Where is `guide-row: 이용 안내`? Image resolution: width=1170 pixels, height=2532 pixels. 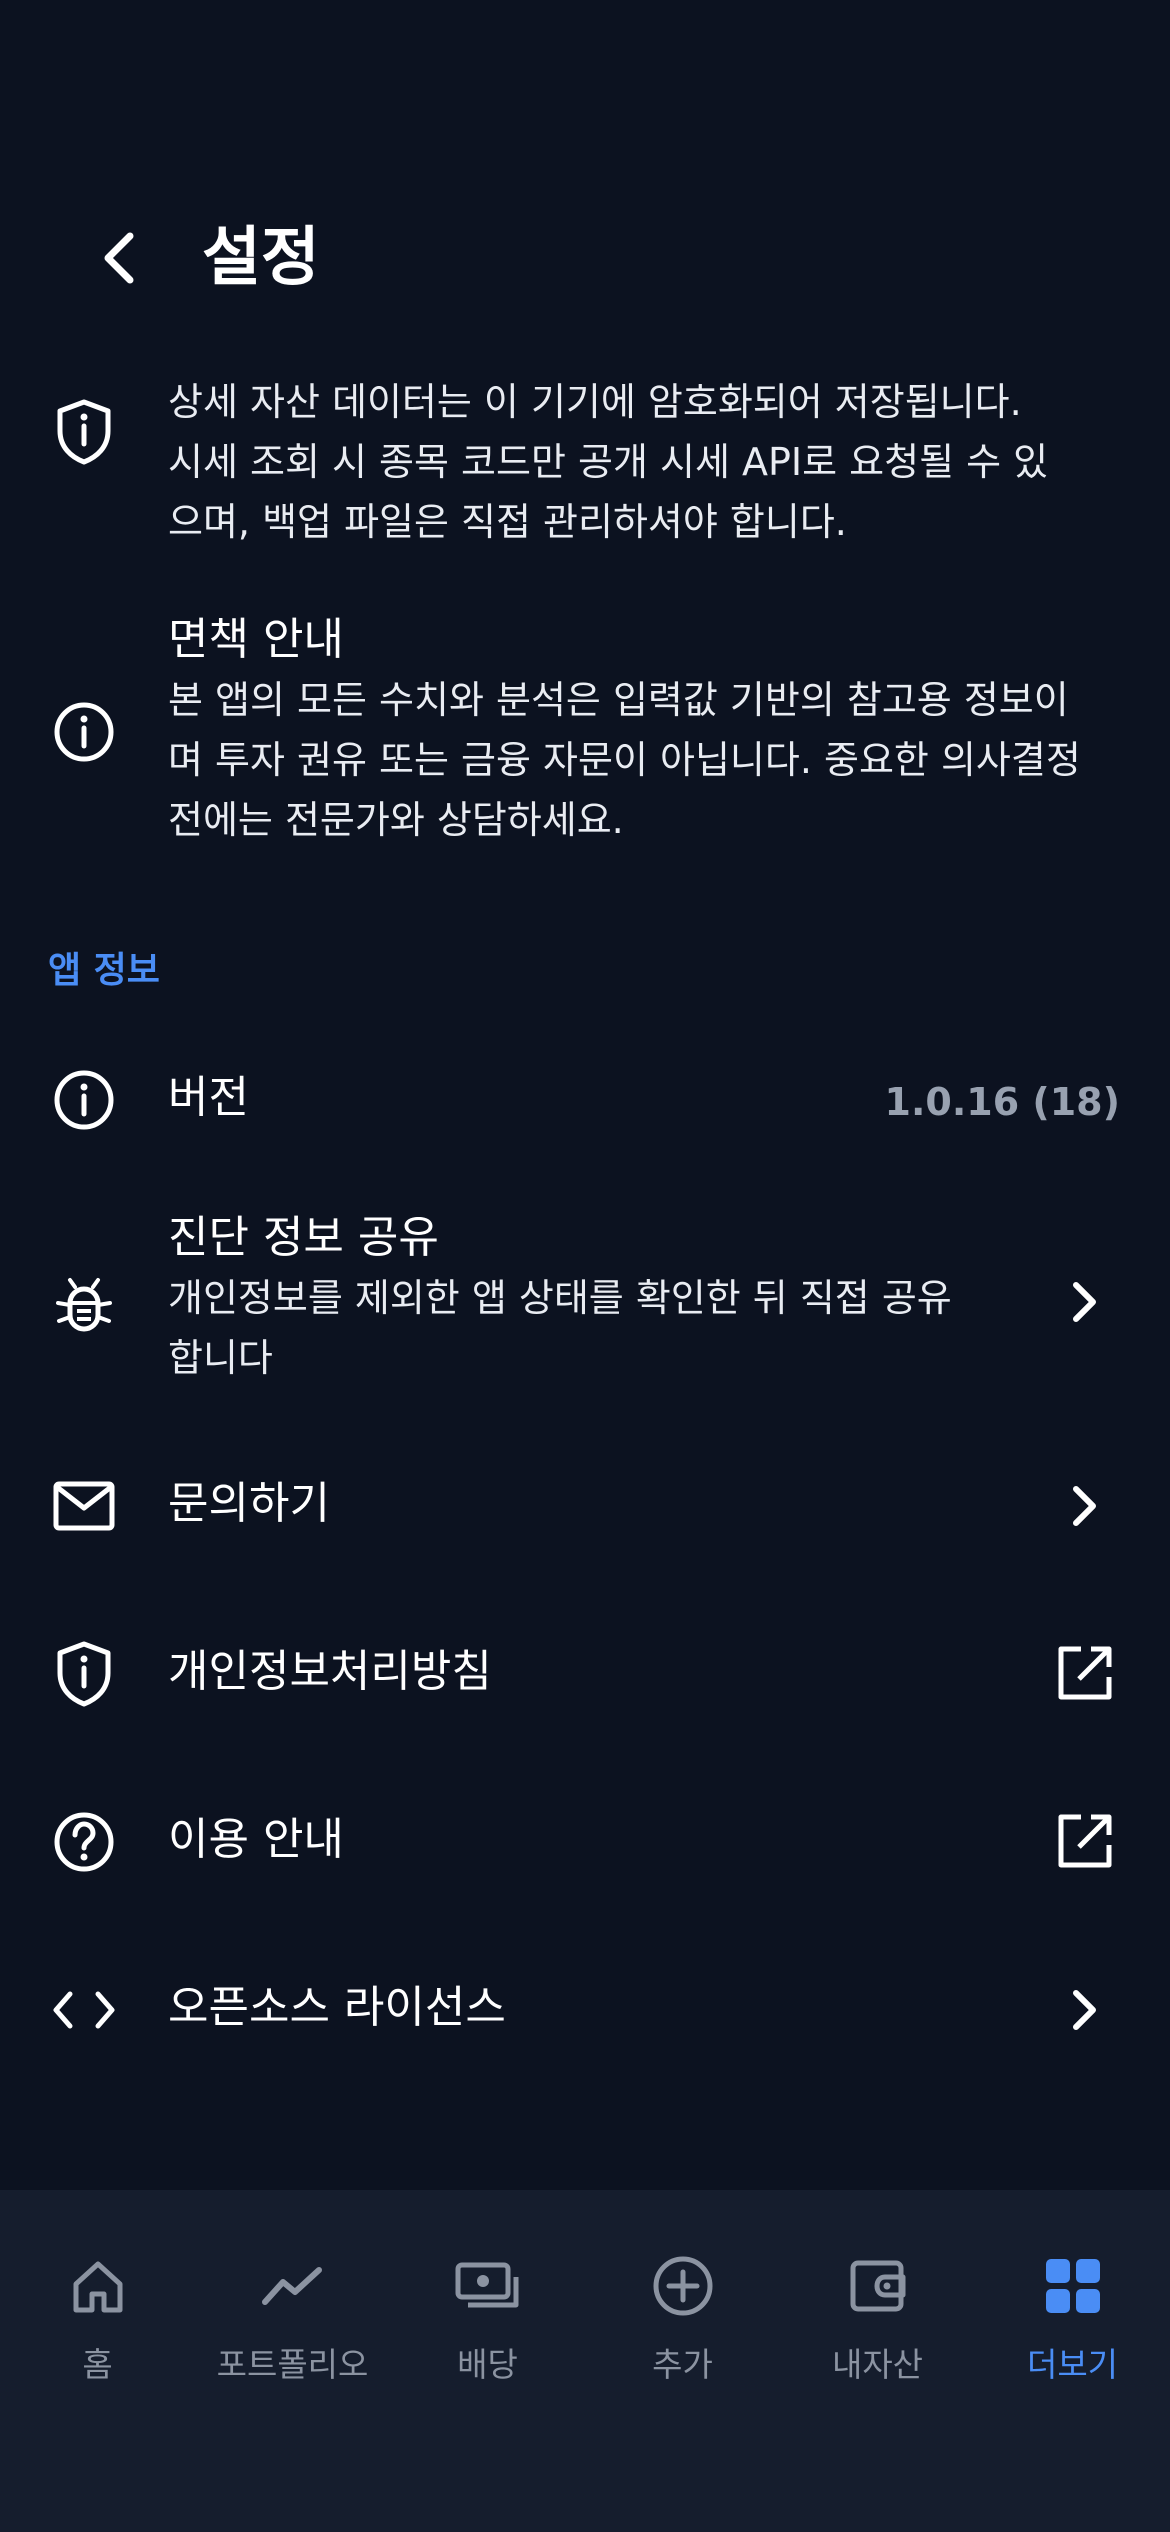
guide-row: 이용 안내 is located at coordinates (585, 1841).